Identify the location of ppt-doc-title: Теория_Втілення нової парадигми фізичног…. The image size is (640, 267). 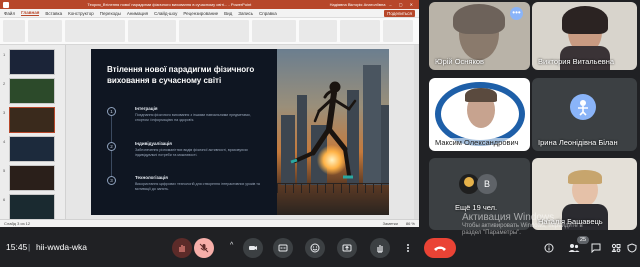
(169, 4).